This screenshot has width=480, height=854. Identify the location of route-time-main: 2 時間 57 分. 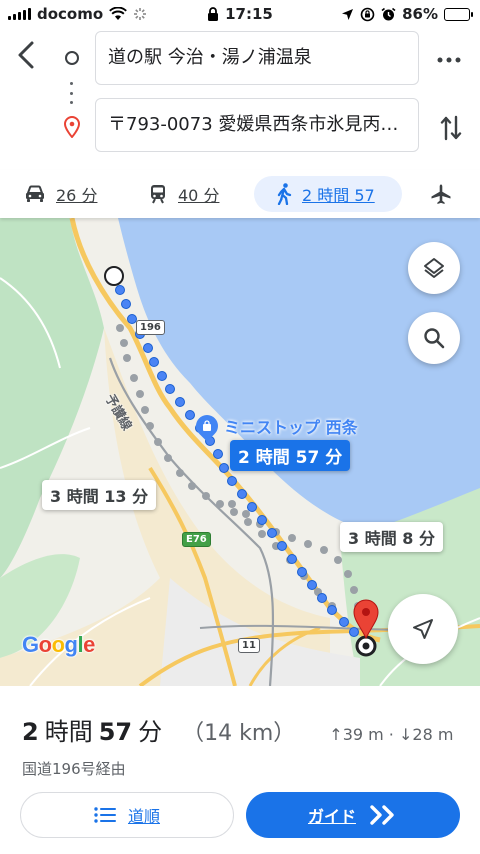
(290, 455).